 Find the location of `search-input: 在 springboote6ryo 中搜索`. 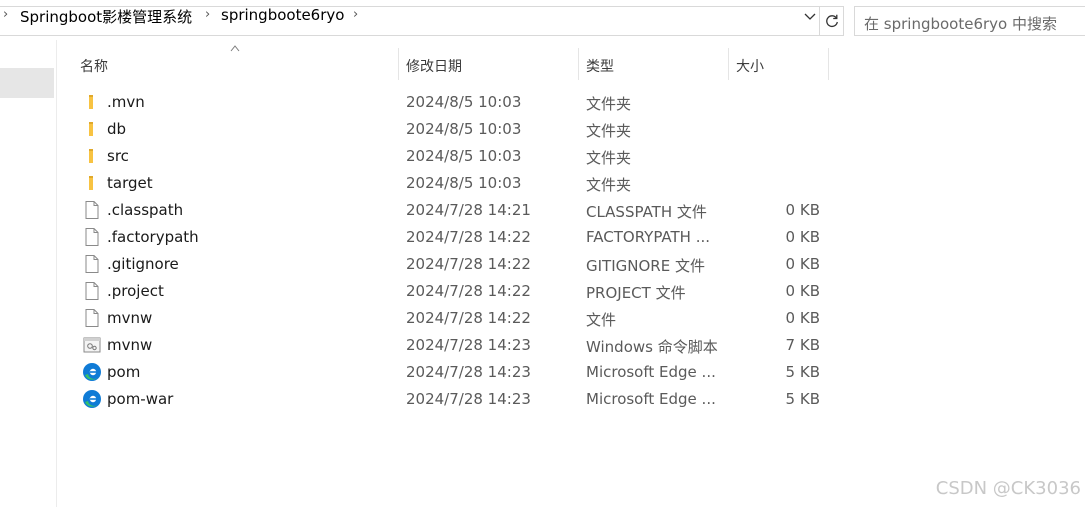

search-input: 在 springboote6ryo 中搜索 is located at coordinates (969, 21).